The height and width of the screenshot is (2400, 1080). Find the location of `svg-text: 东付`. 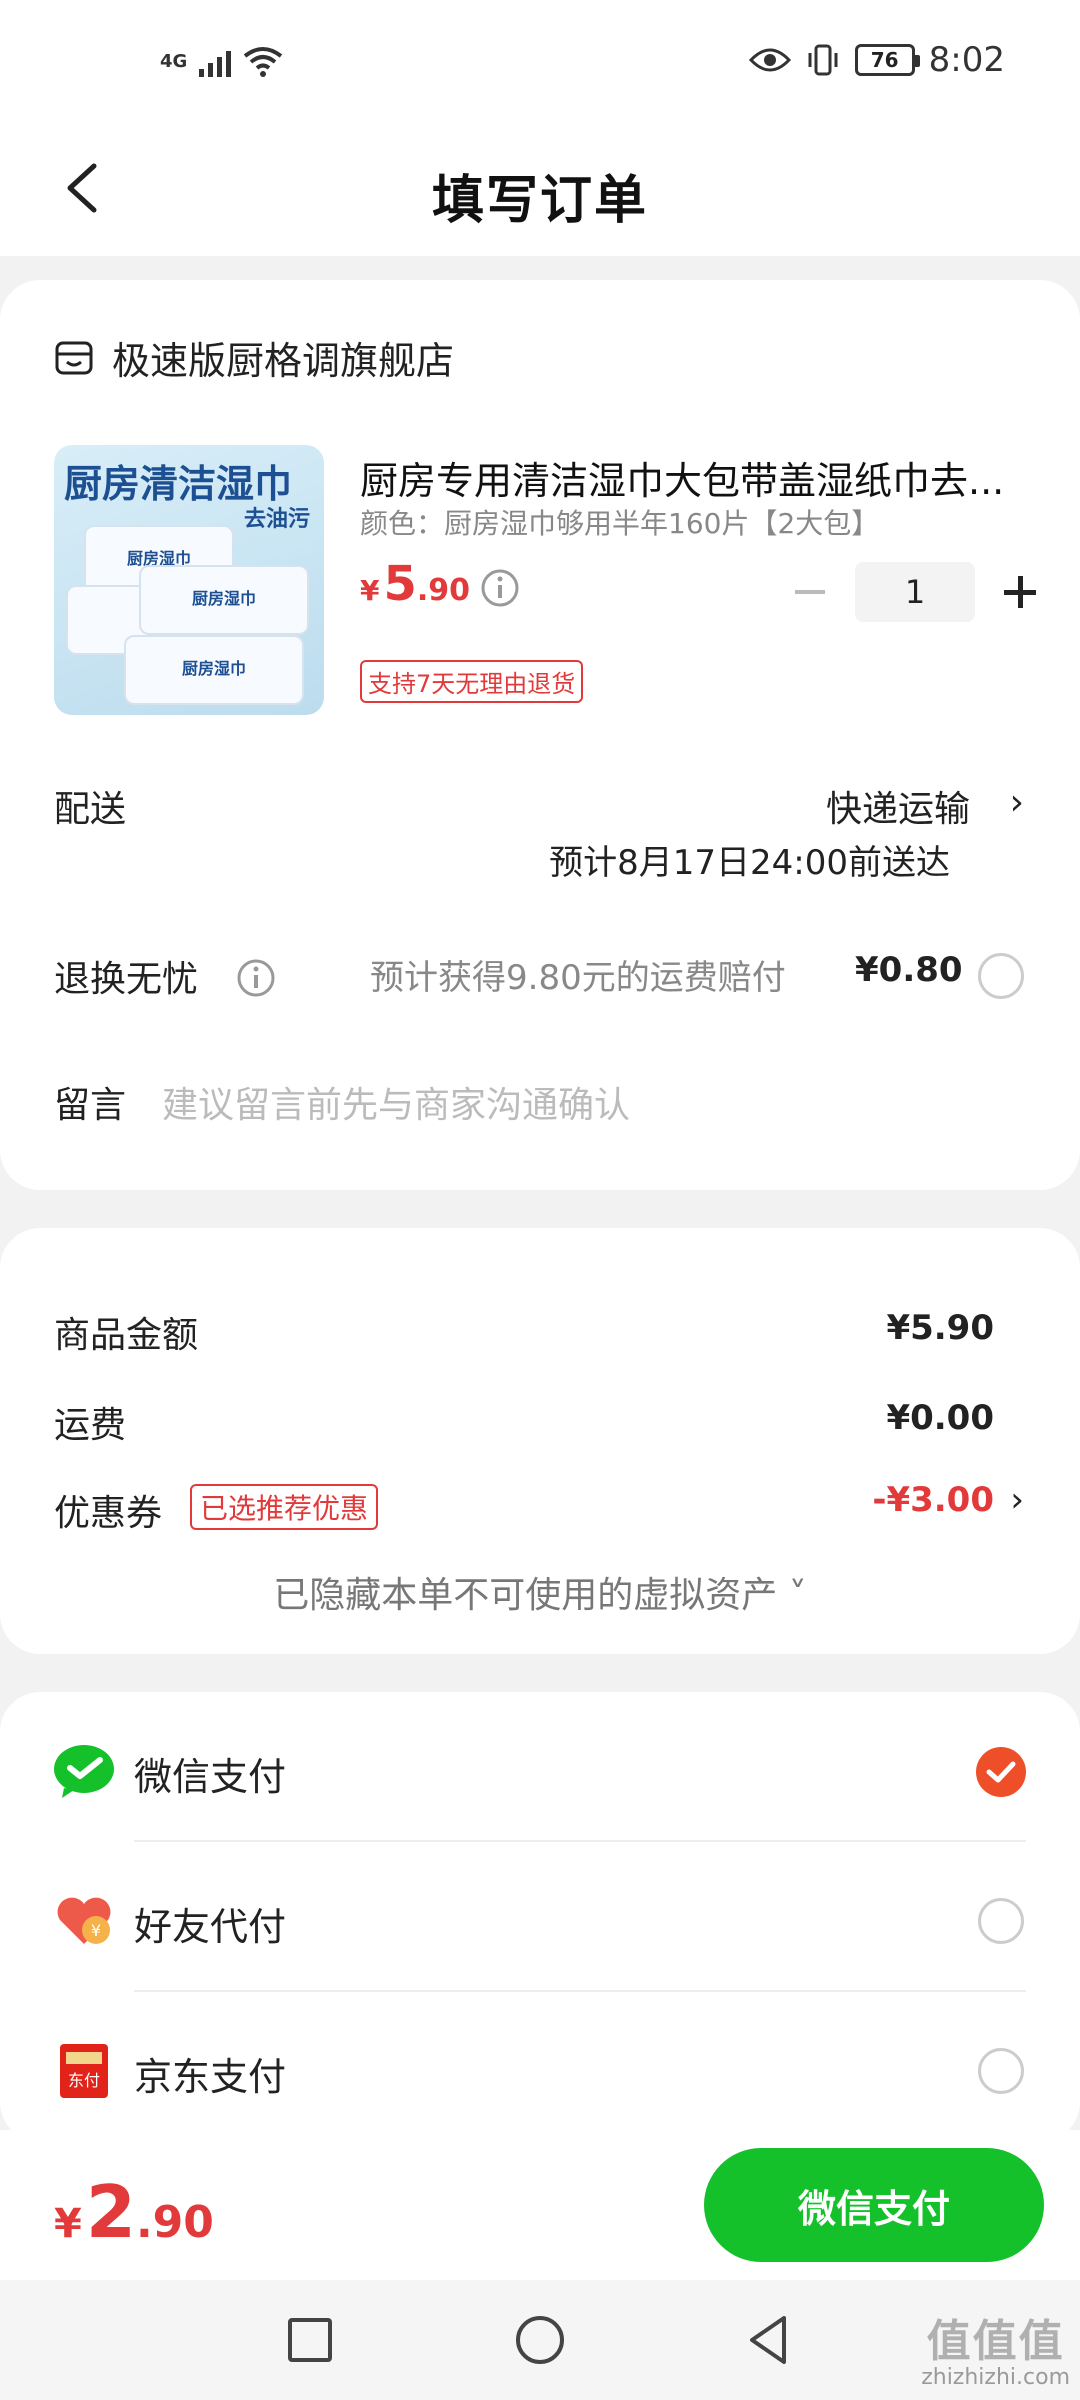

svg-text: 东付 is located at coordinates (84, 2080).